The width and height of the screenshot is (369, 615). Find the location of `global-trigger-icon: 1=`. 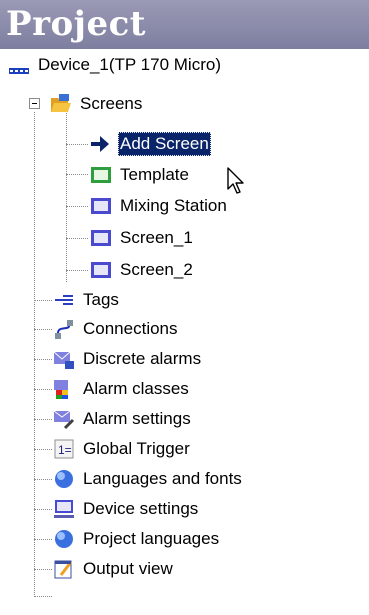

global-trigger-icon: 1= is located at coordinates (64, 449).